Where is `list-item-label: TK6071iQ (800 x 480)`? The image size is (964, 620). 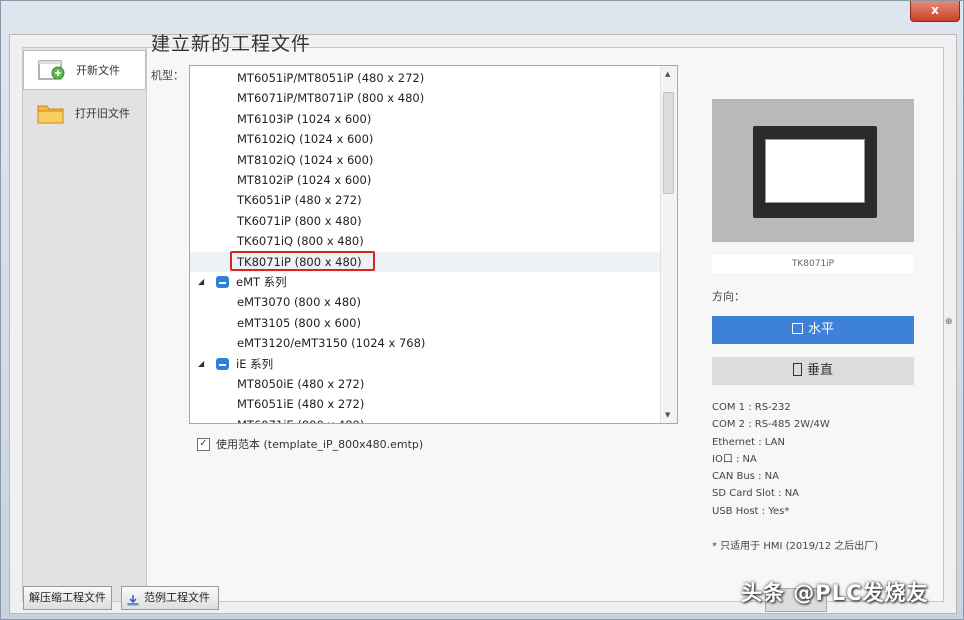 list-item-label: TK6071iQ (800 x 480) is located at coordinates (300, 241).